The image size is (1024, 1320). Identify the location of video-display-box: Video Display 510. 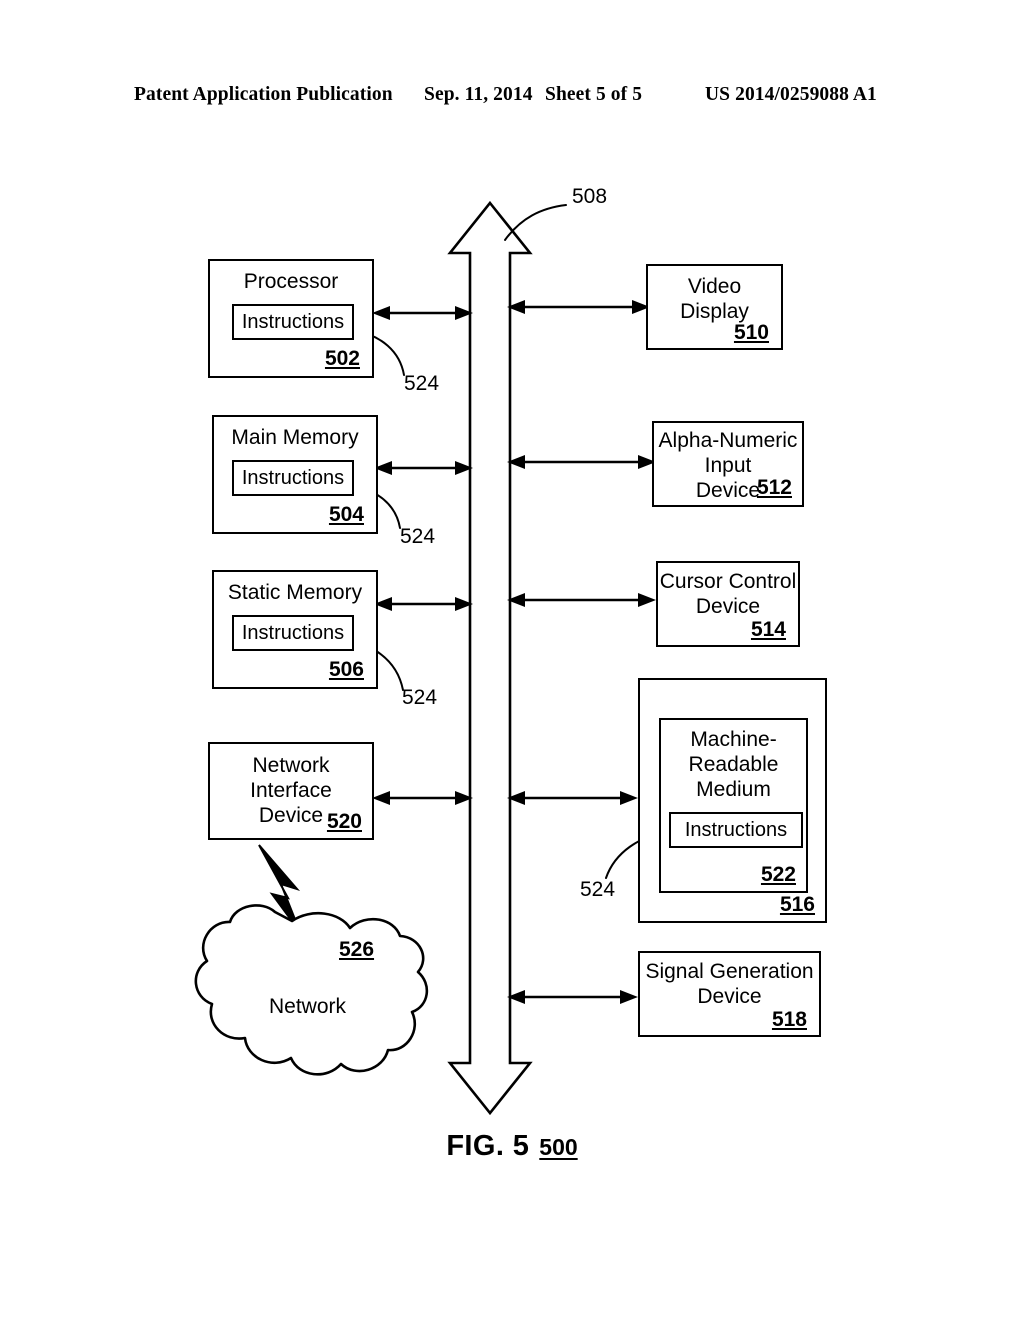
(714, 307).